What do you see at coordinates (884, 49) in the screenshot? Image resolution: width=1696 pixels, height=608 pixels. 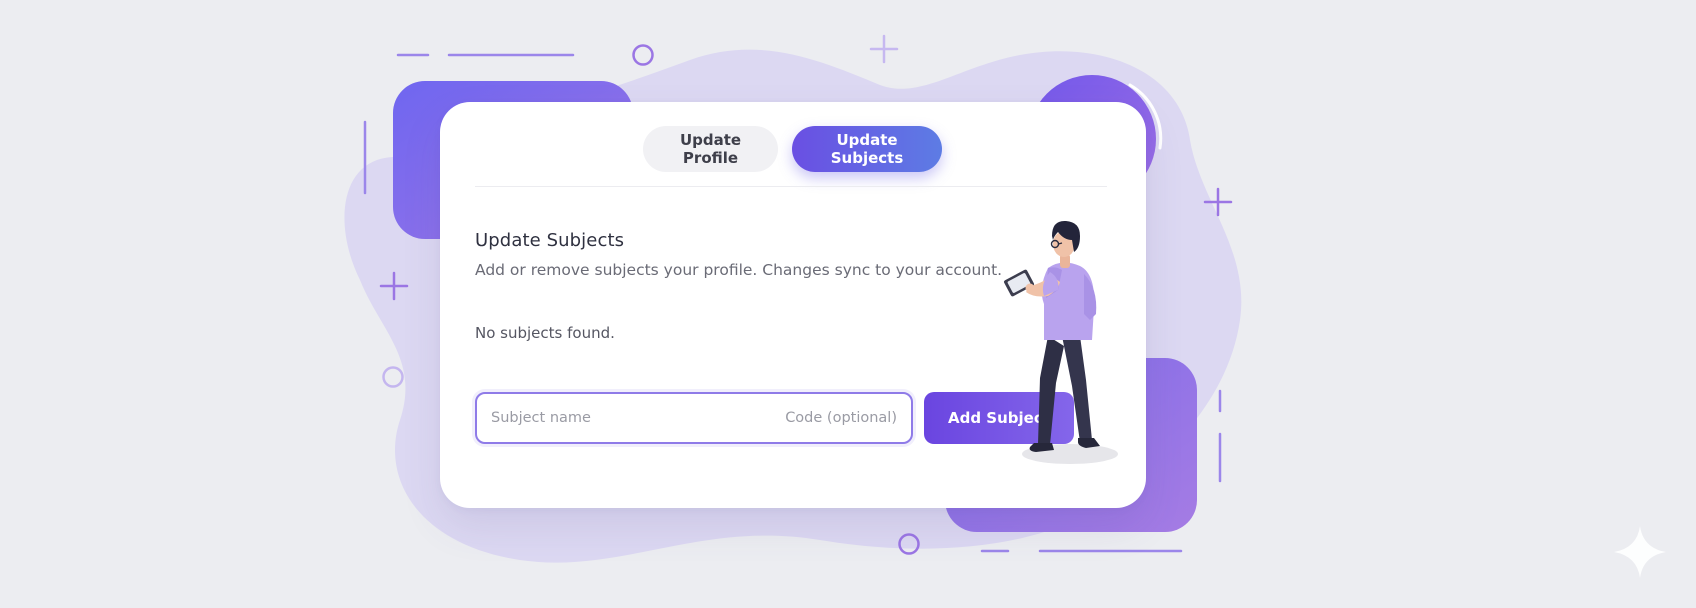 I see `plus-icon` at bounding box center [884, 49].